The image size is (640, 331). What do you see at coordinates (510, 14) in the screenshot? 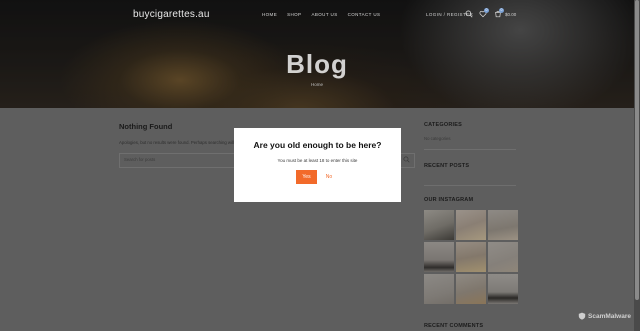
I see `cart-total: $0.00` at bounding box center [510, 14].